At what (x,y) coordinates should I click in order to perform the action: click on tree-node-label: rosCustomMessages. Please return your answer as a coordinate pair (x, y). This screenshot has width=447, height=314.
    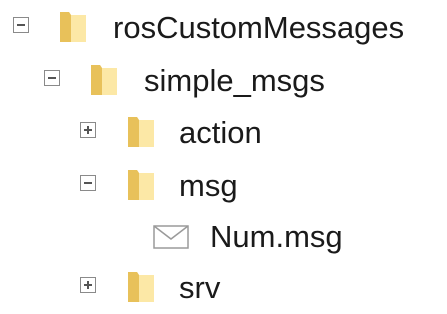
    Looking at the image, I should click on (259, 27).